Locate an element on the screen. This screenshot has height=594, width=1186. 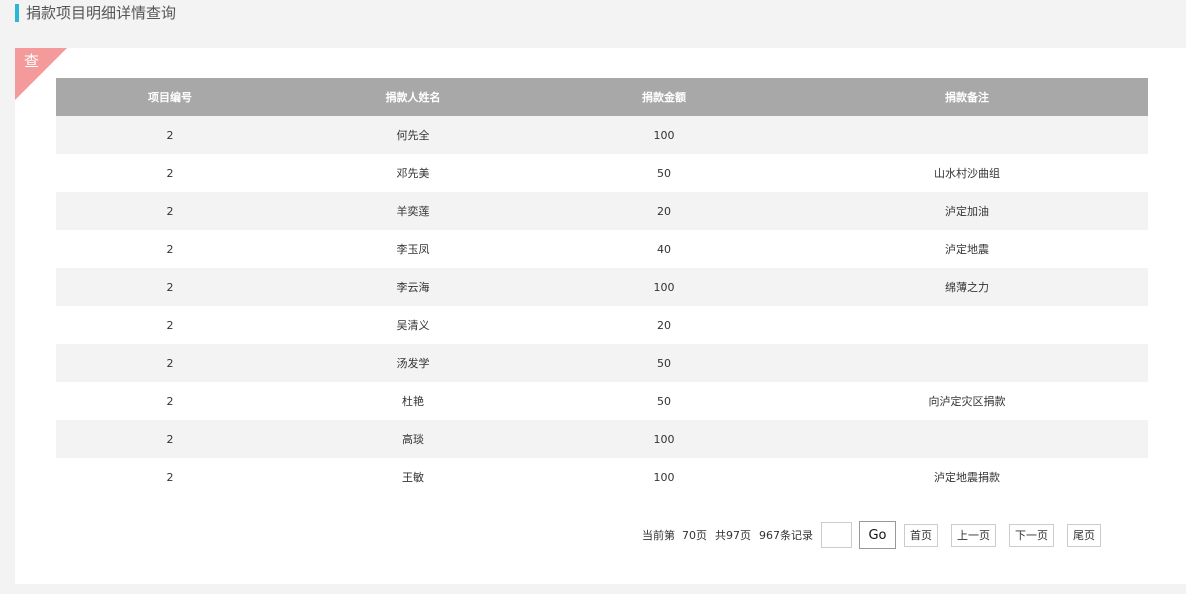
column-header-project-id: 项目编号 is located at coordinates (170, 97).